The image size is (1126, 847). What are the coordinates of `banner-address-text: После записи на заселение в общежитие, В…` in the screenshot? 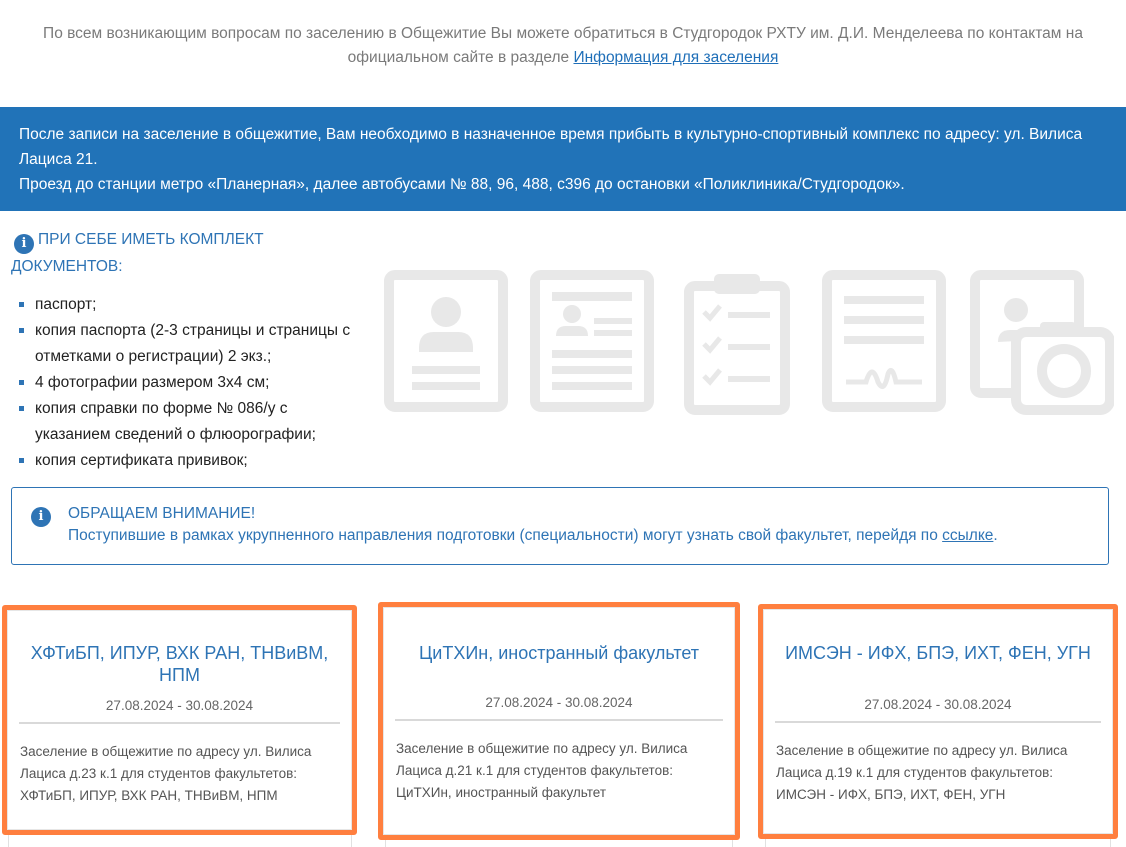 It's located at (551, 147).